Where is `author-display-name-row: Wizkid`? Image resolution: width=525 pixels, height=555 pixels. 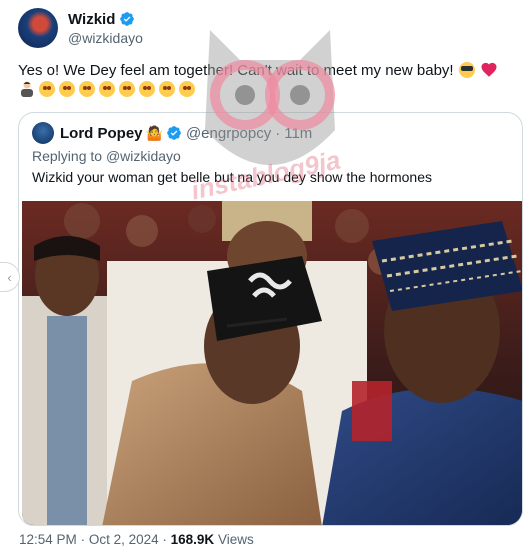 author-display-name-row: Wizkid is located at coordinates (105, 19).